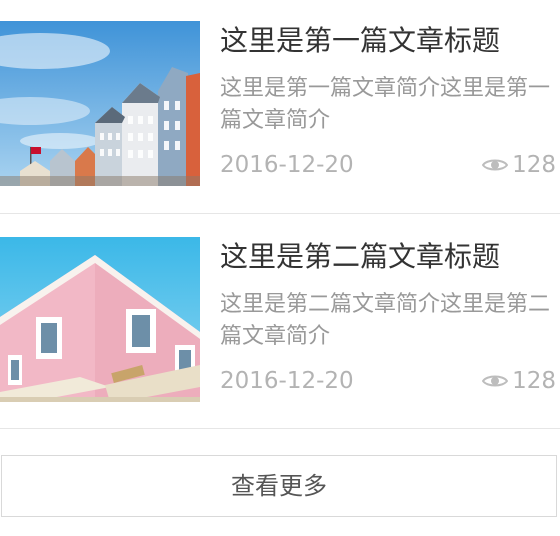 The width and height of the screenshot is (560, 536). What do you see at coordinates (385, 104) in the screenshot?
I see `article-summary: 这里是第一篇文章简介这里是第一篇文章简介` at bounding box center [385, 104].